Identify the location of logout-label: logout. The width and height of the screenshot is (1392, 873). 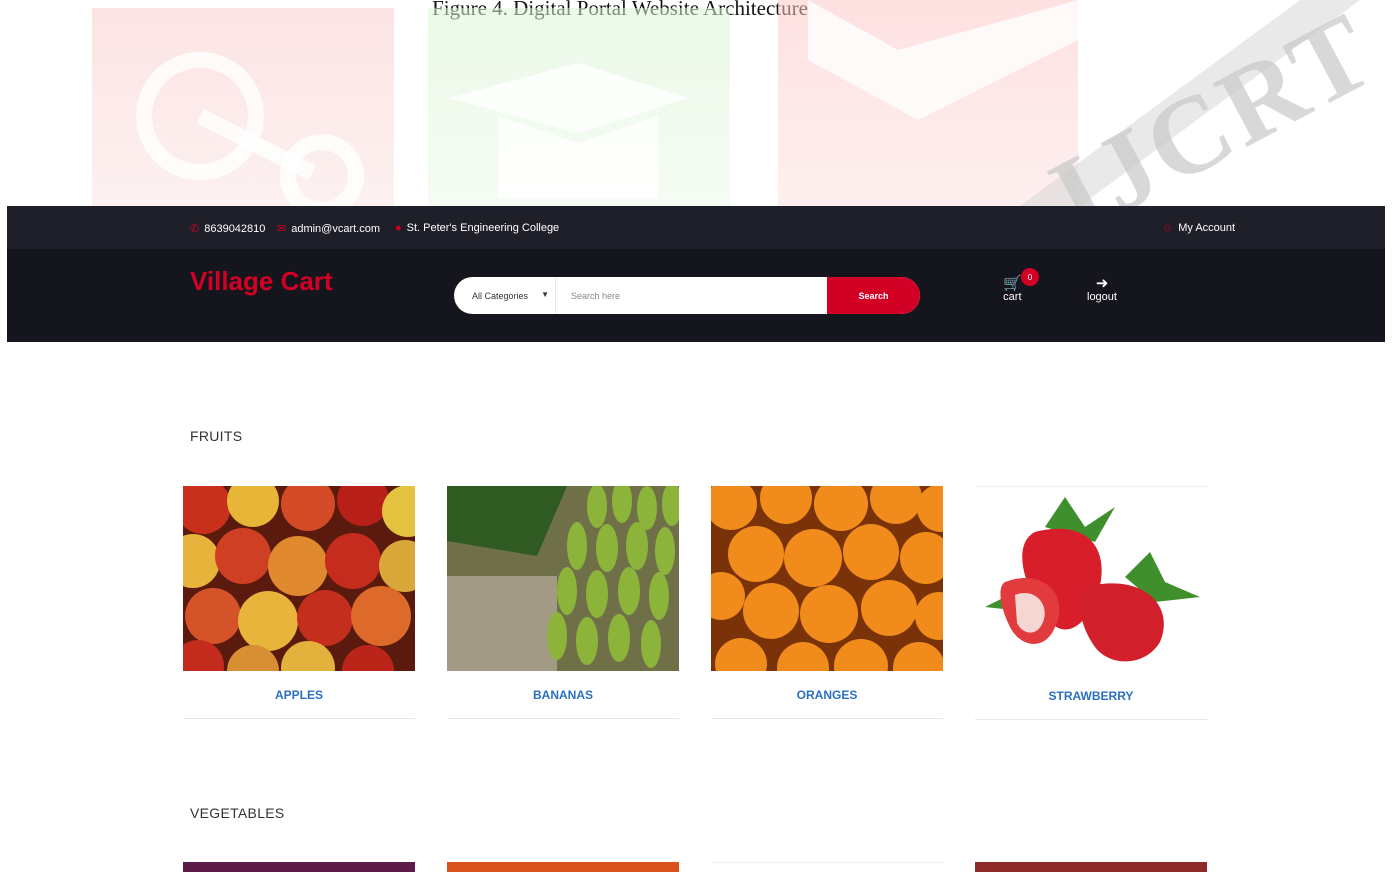
(1102, 297).